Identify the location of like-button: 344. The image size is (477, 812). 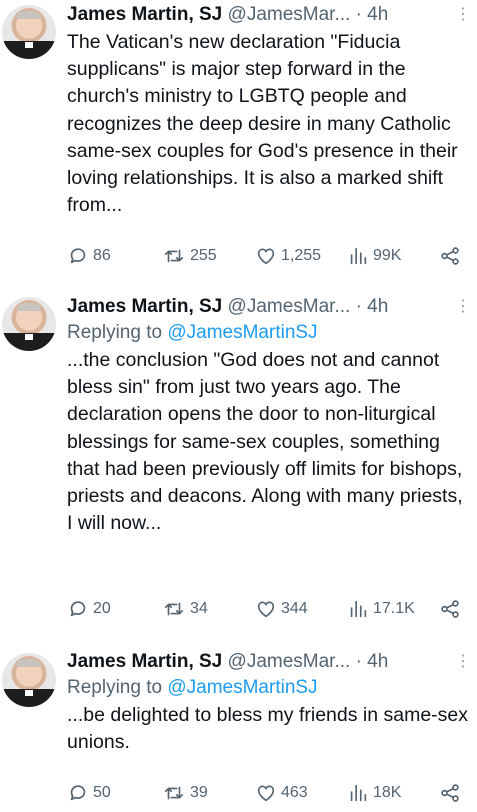
(281, 609).